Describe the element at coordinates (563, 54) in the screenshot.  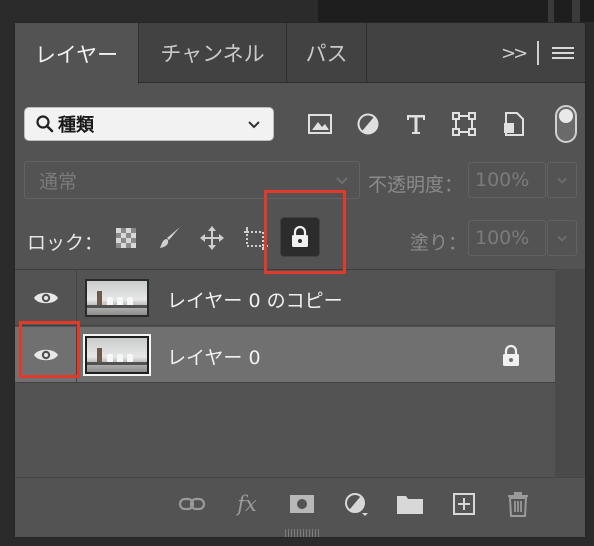
I see `panel-menu-icon` at that location.